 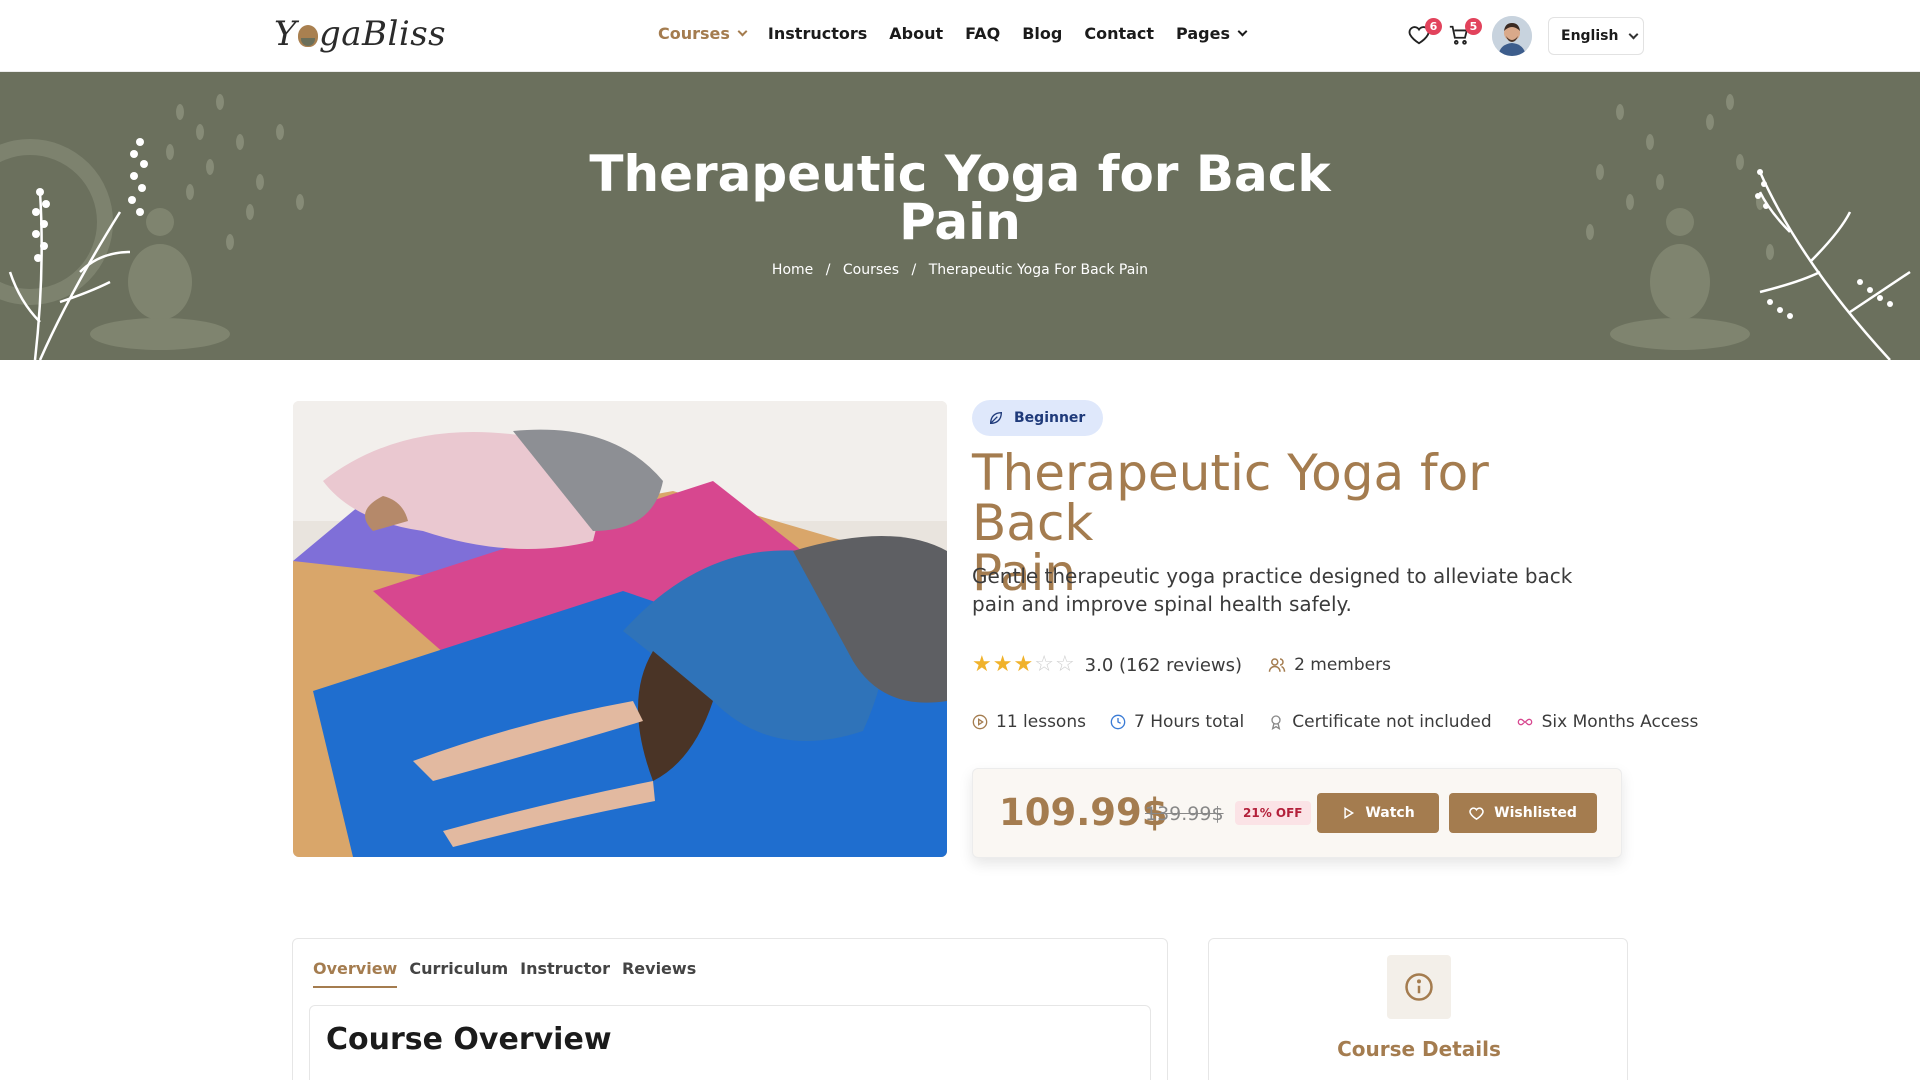 I want to click on meta-hours: 7 Hours total, so click(x=1177, y=722).